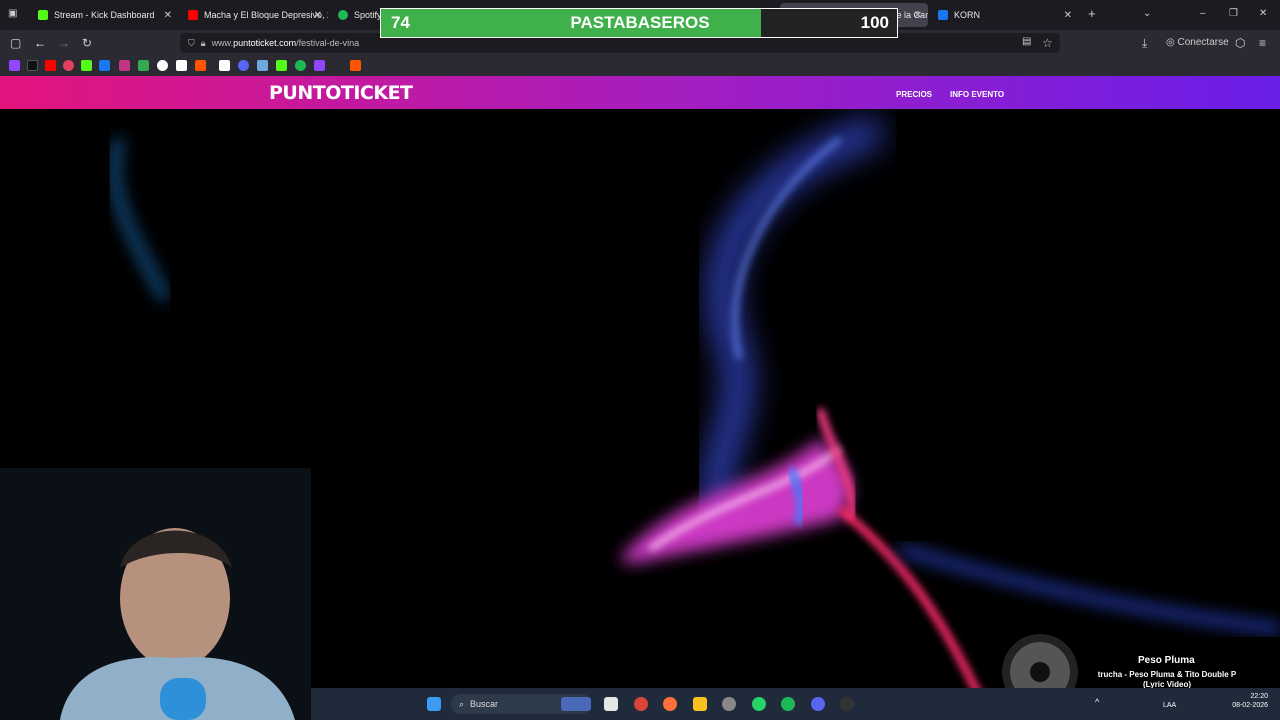 This screenshot has width=1280, height=720. What do you see at coordinates (1097, 702) in the screenshot?
I see `chevron-up-icon: ^` at bounding box center [1097, 702].